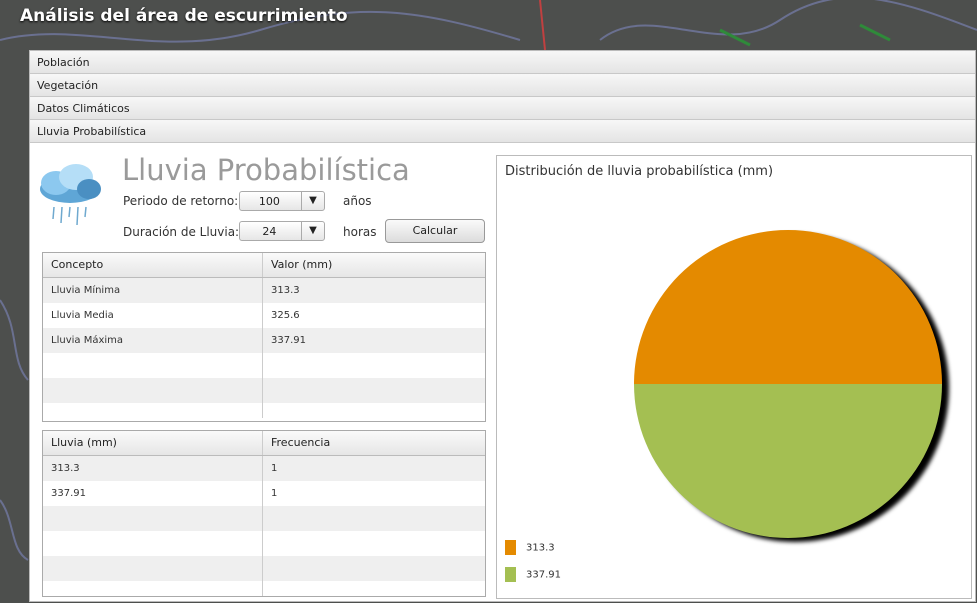 The height and width of the screenshot is (603, 977). What do you see at coordinates (266, 170) in the screenshot?
I see `section-title: Lluvia Probabilística` at bounding box center [266, 170].